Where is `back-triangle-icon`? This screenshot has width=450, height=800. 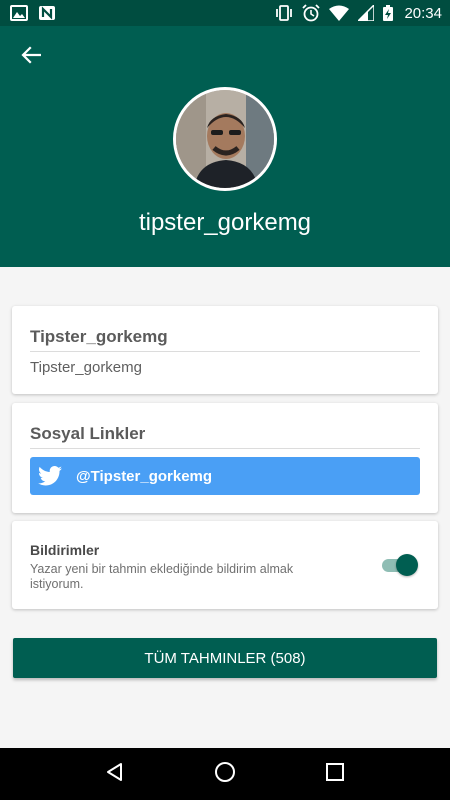 back-triangle-icon is located at coordinates (115, 774).